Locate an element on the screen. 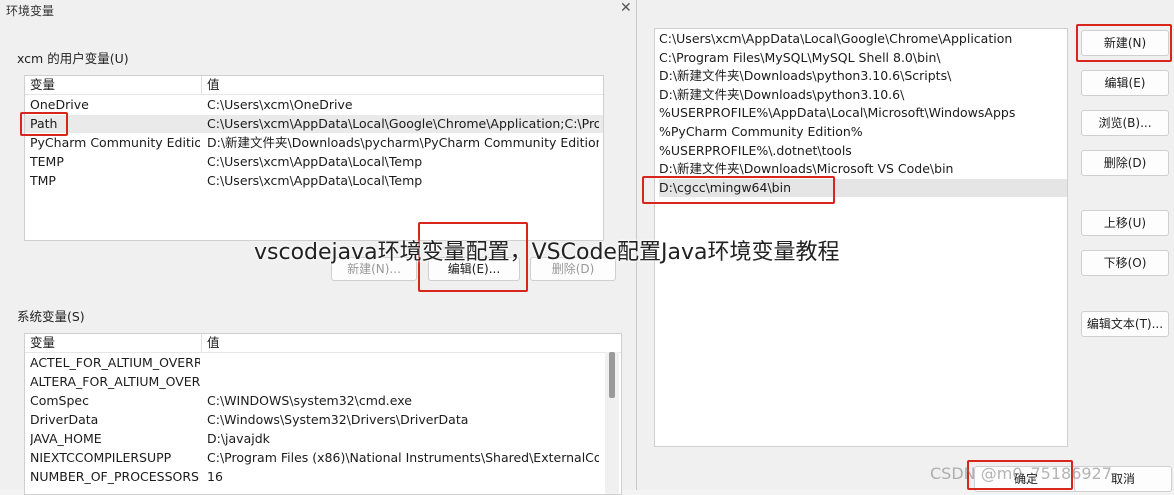 This screenshot has width=1174, height=495. variable-name: NIEXTCCOMPILERSUPP is located at coordinates (101, 457).